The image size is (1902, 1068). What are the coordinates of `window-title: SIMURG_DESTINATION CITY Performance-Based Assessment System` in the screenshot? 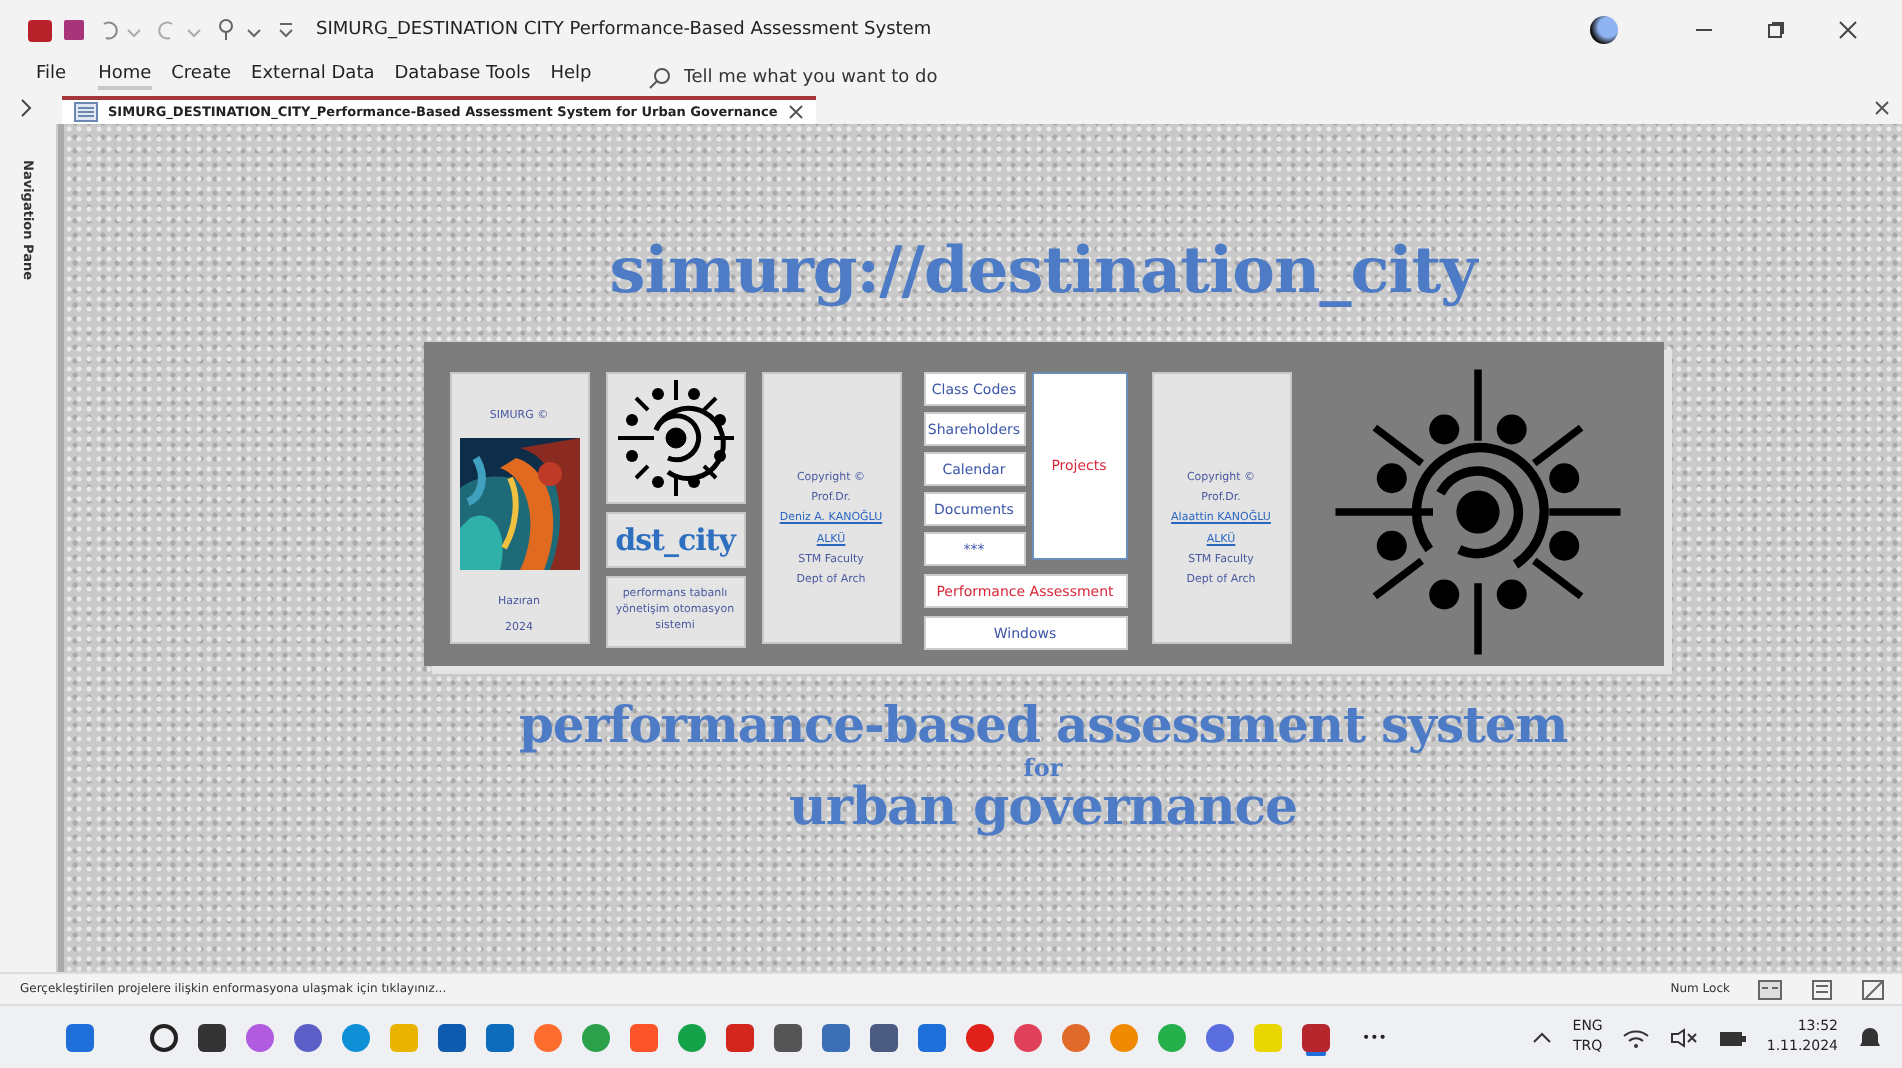 It's located at (624, 30).